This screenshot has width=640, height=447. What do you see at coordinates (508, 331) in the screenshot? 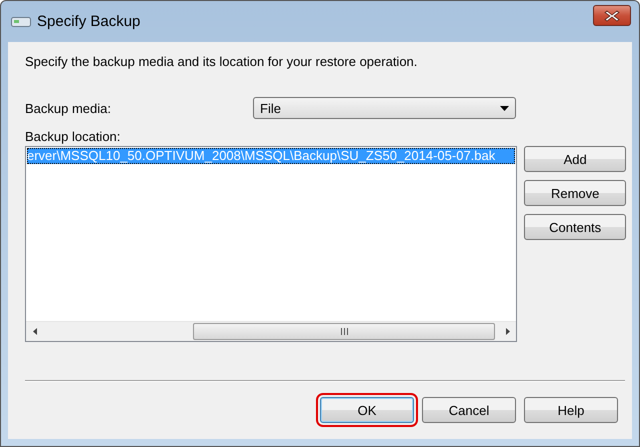
I see `right-arrow-icon` at bounding box center [508, 331].